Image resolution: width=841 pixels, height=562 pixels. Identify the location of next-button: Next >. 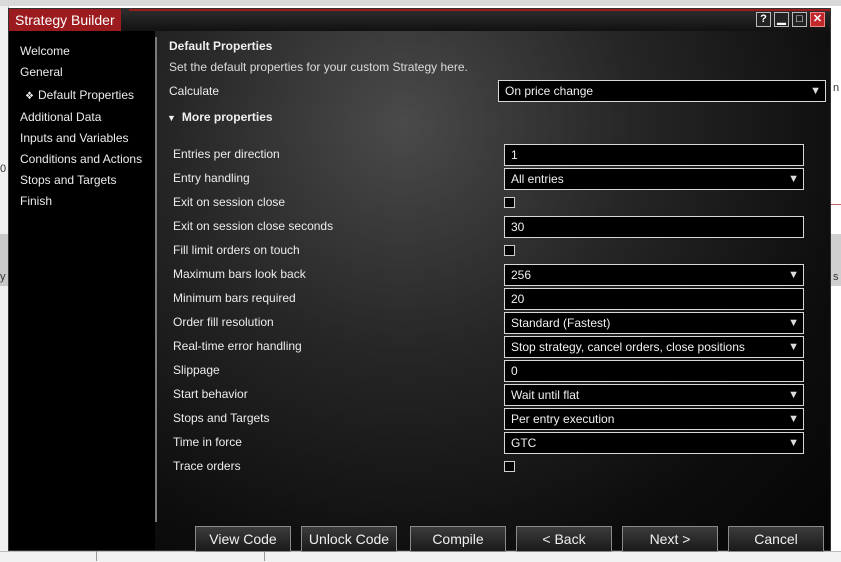
(670, 539).